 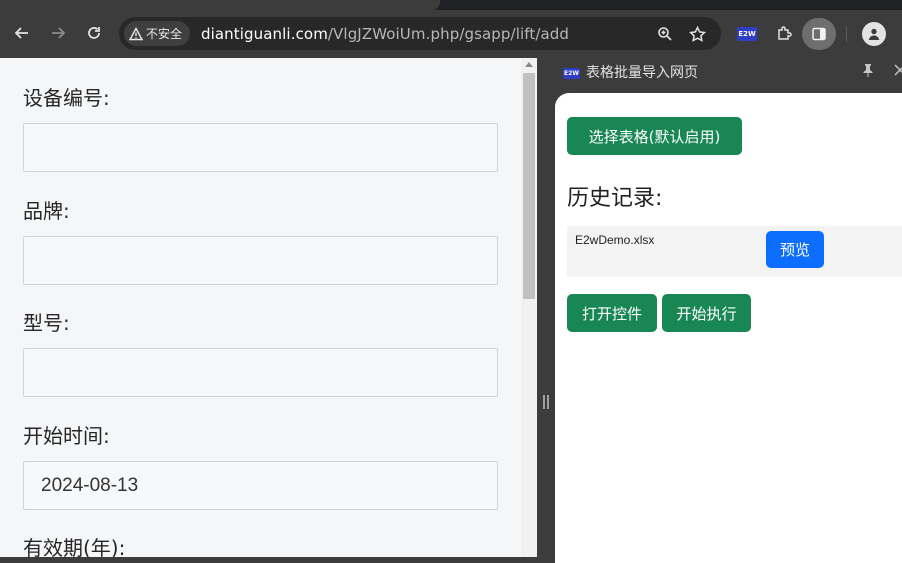 What do you see at coordinates (529, 307) in the screenshot?
I see `page-scrollbar` at bounding box center [529, 307].